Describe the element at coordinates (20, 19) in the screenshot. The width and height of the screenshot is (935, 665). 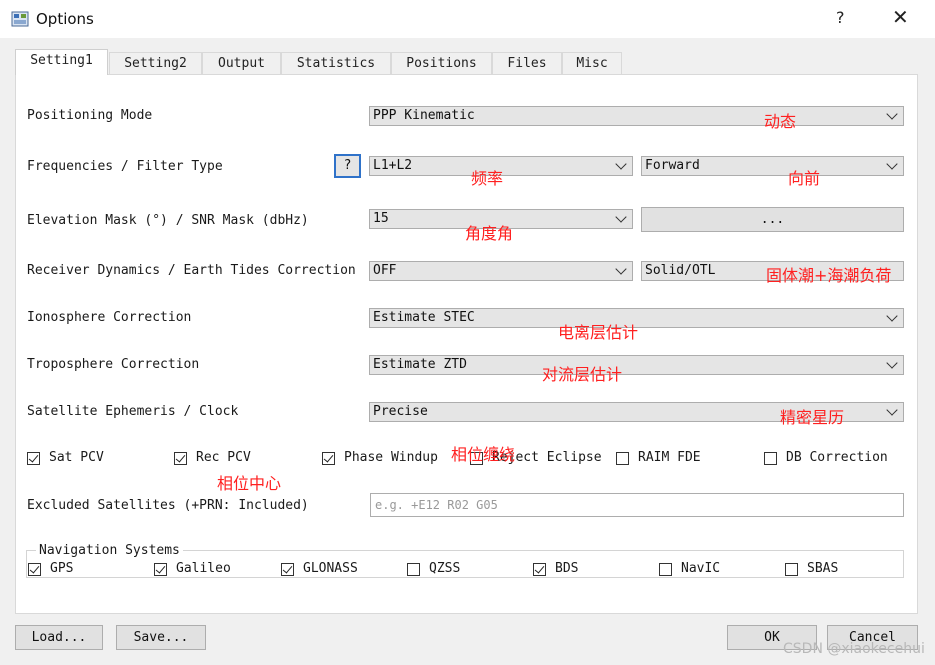
I see `app-icon` at that location.